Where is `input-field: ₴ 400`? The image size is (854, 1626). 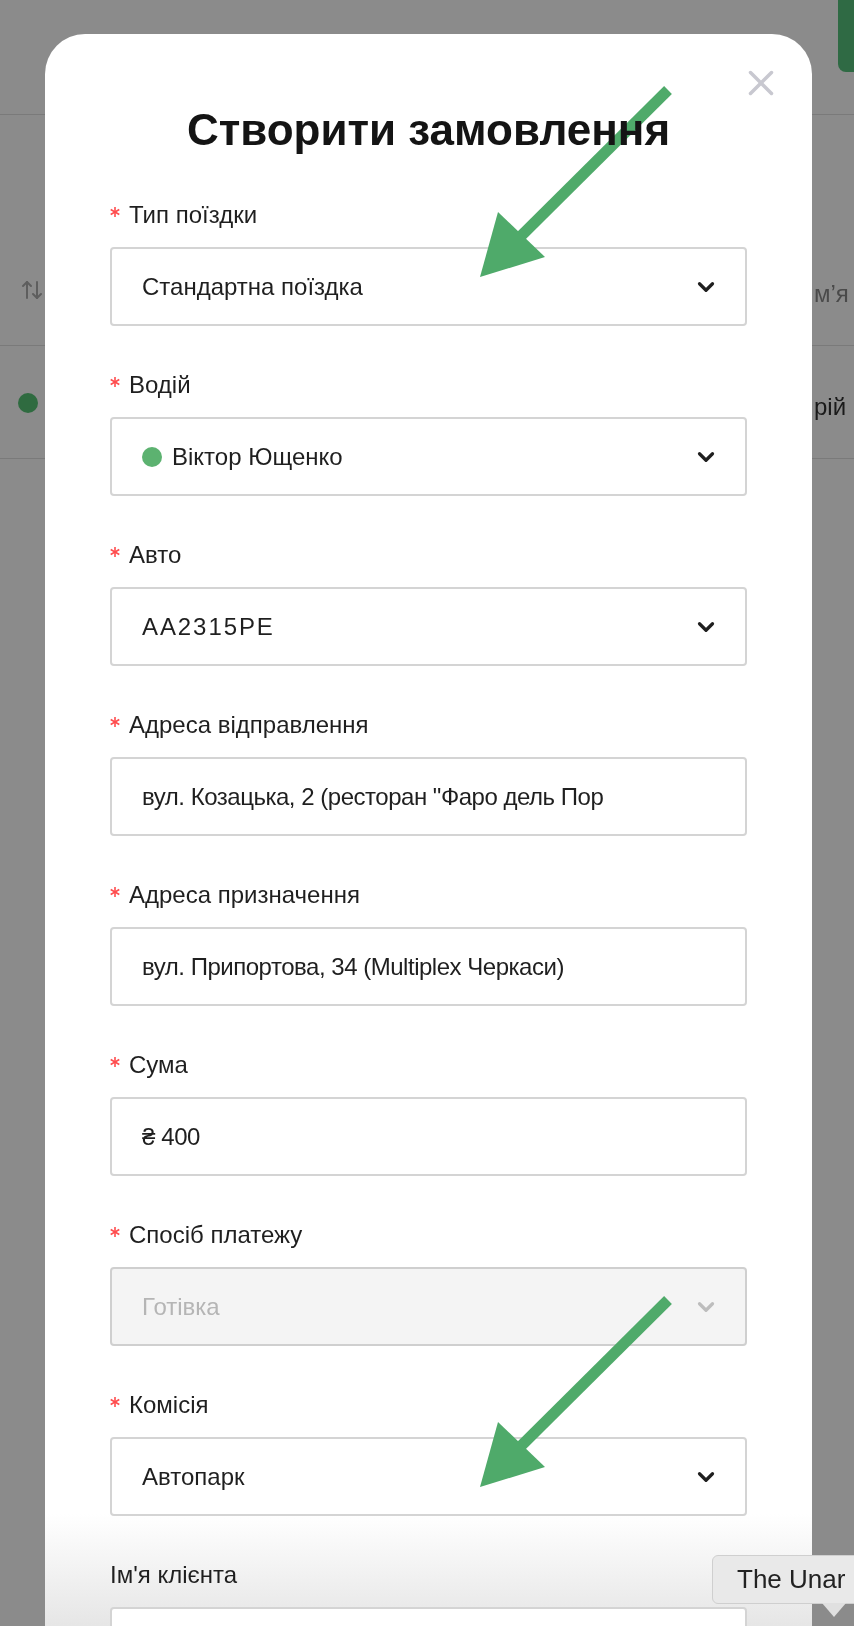
input-field: ₴ 400 is located at coordinates (428, 1136).